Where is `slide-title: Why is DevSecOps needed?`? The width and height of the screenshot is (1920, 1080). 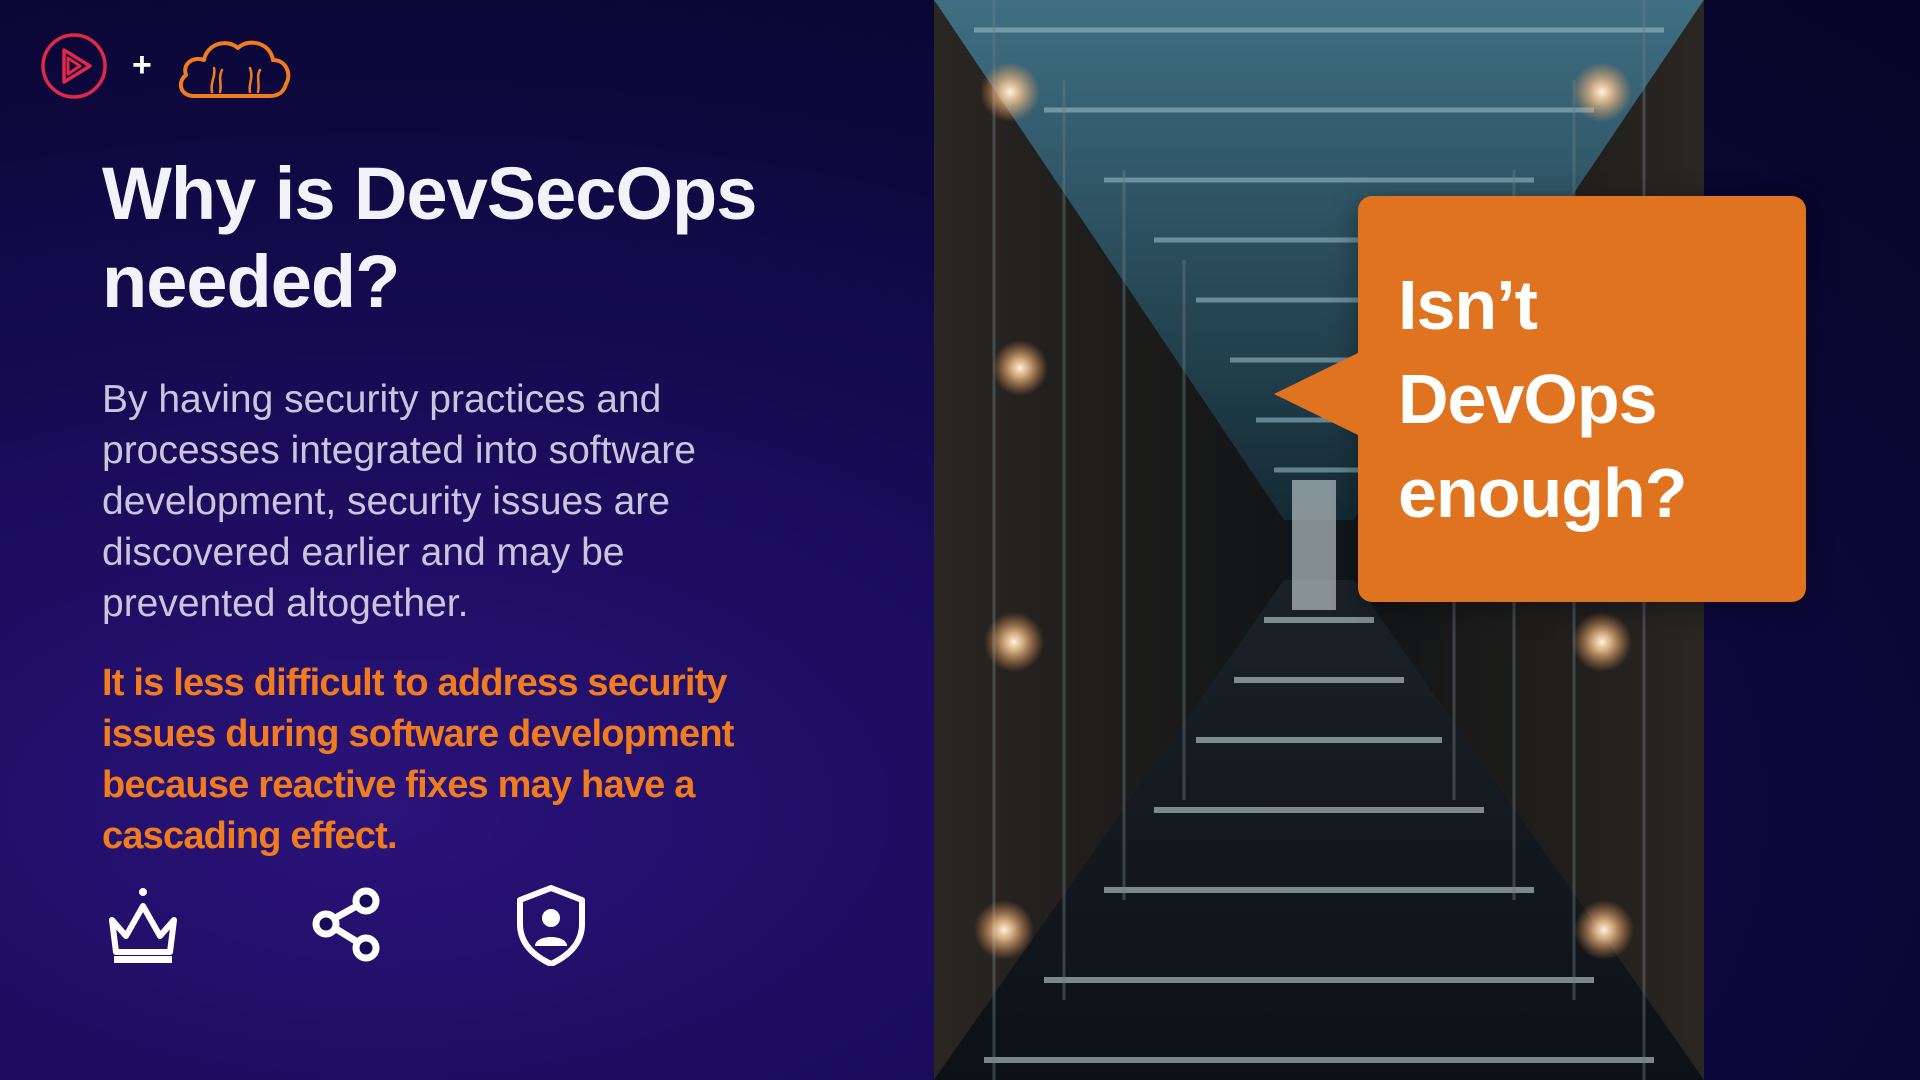
slide-title: Why is DevSecOps needed? is located at coordinates (429, 237).